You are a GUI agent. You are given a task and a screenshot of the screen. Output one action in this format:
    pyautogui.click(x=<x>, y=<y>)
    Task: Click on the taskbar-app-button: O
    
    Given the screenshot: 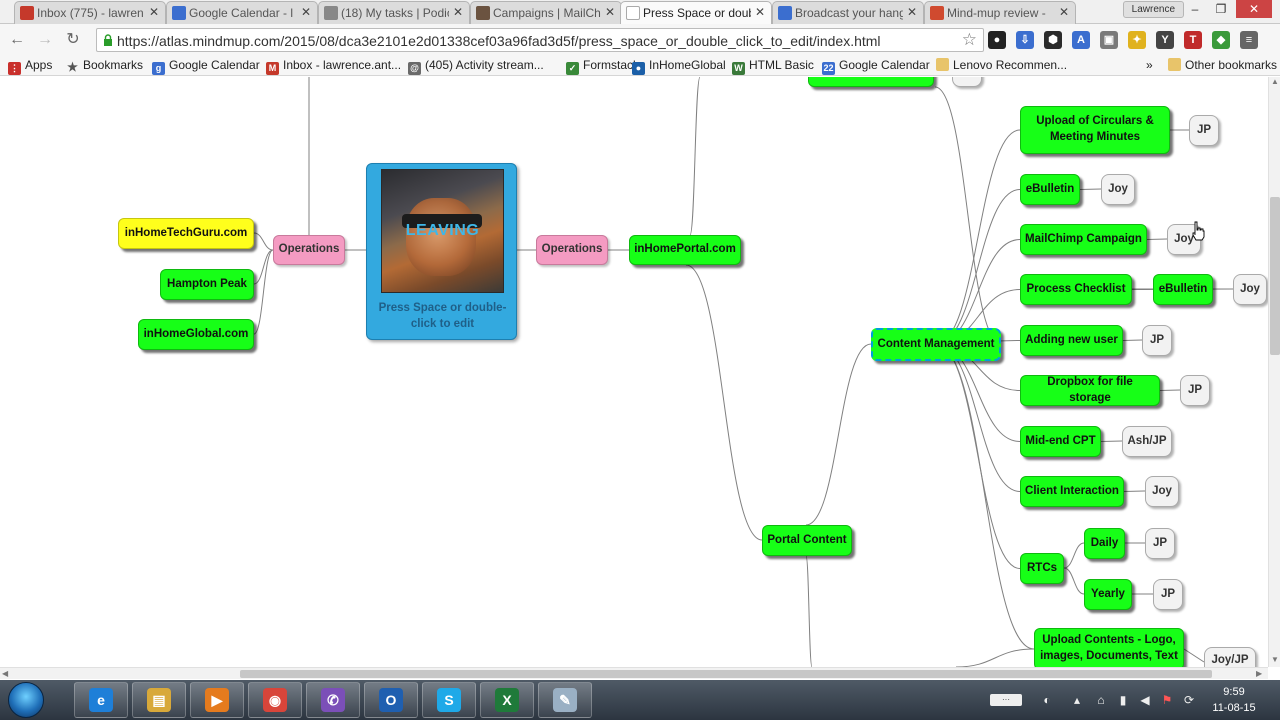 What is the action you would take?
    pyautogui.click(x=391, y=700)
    